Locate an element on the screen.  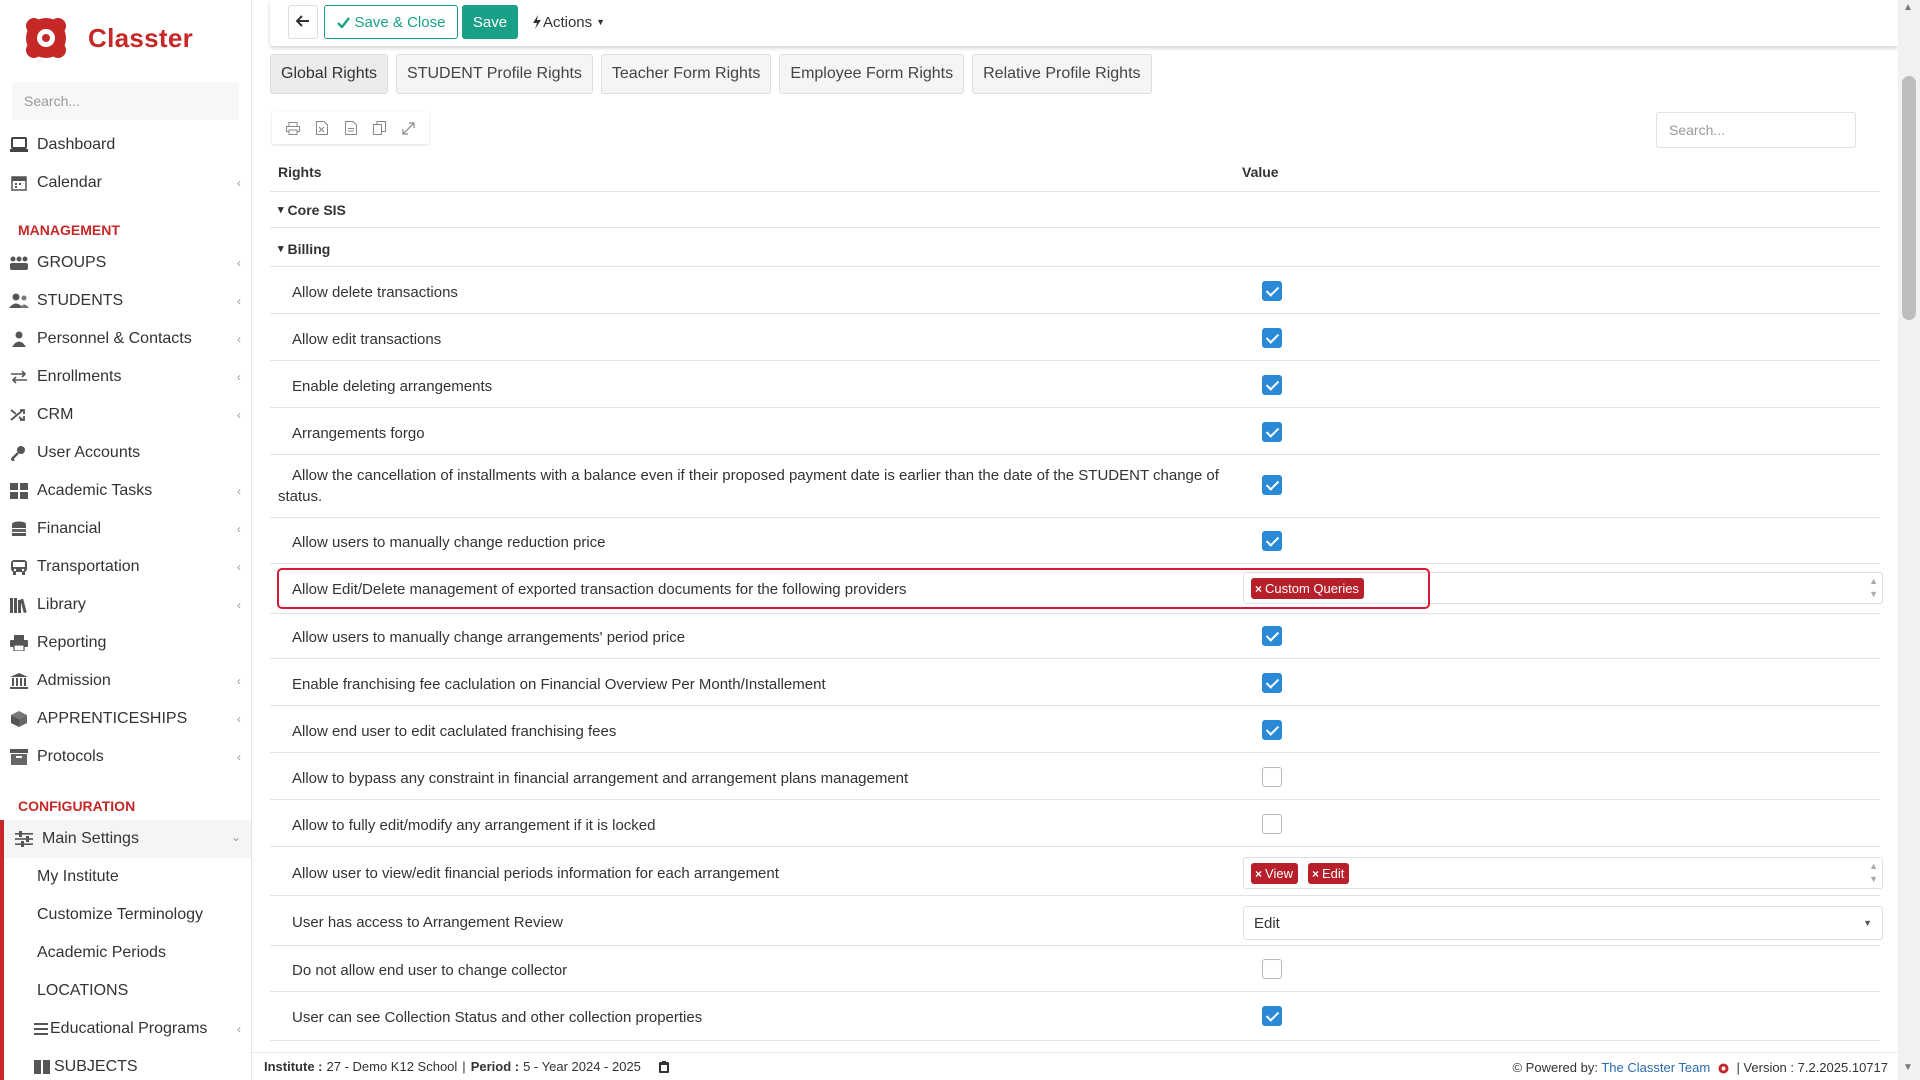
save-button: Save is located at coordinates (490, 22).